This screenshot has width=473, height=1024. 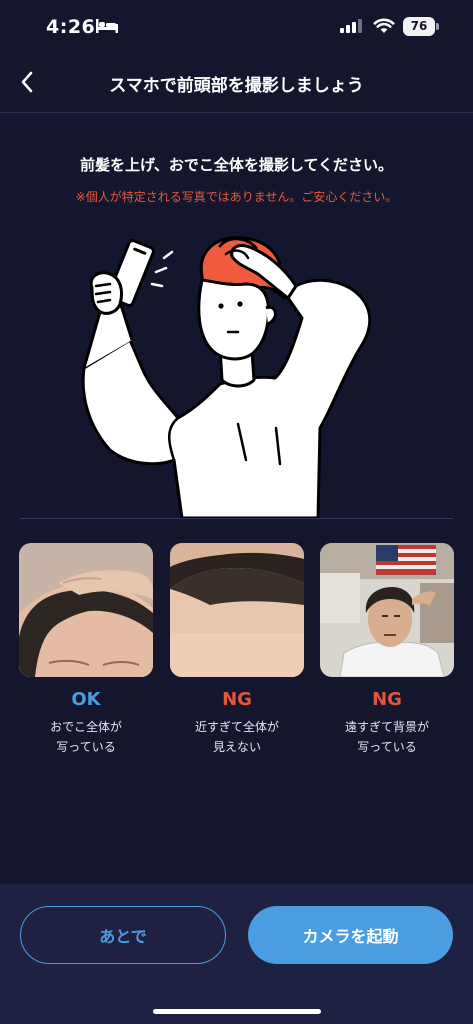 What do you see at coordinates (387, 610) in the screenshot?
I see `example-photo-too-far` at bounding box center [387, 610].